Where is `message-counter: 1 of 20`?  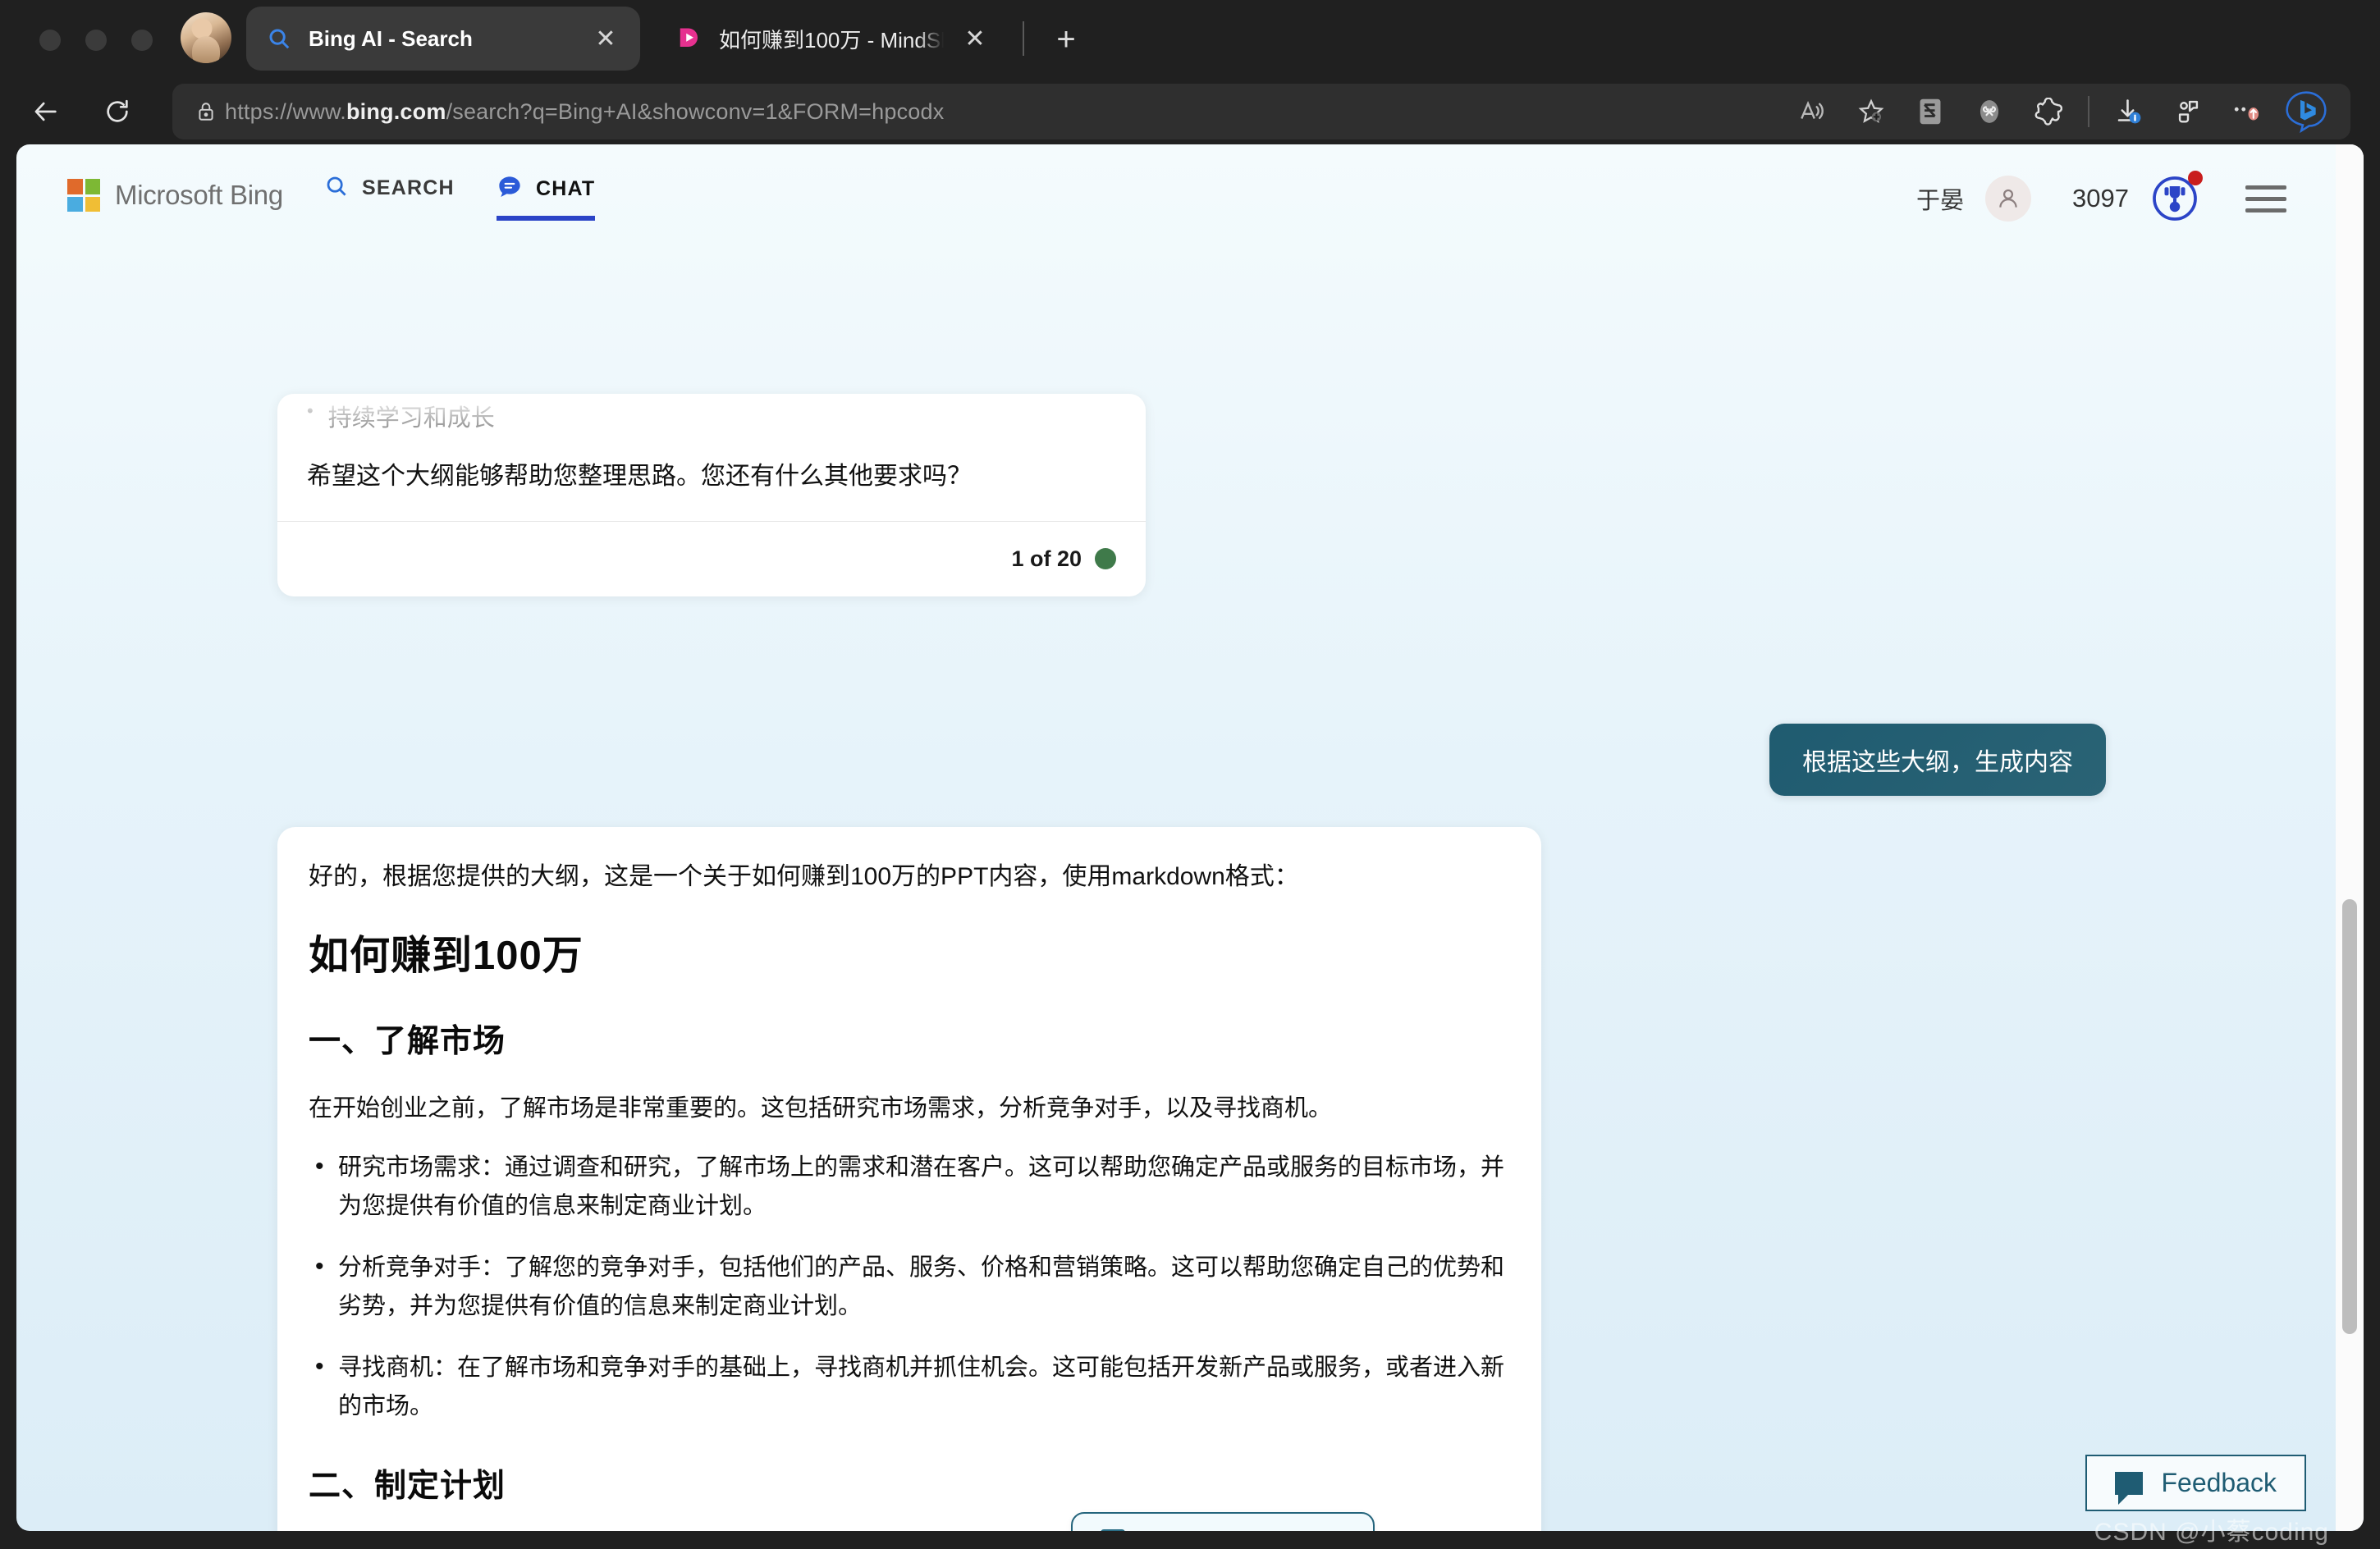
message-counter: 1 of 20 is located at coordinates (1046, 558).